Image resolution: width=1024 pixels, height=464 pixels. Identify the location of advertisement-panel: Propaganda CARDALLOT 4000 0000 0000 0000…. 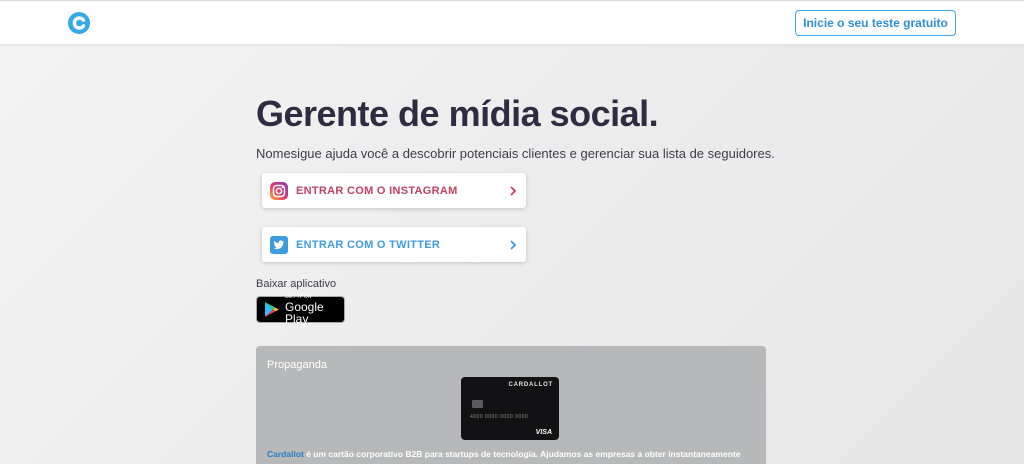
(511, 405).